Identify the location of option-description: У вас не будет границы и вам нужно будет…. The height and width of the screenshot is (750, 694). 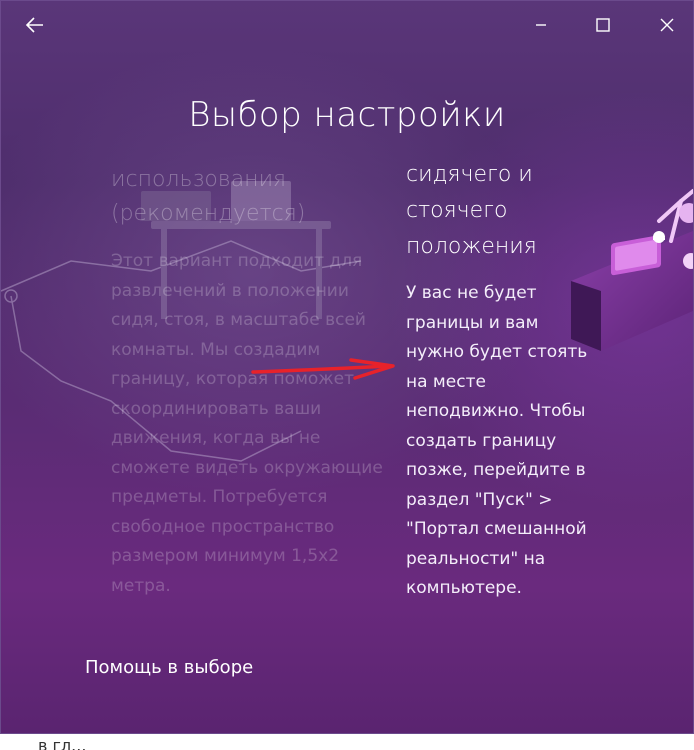
(497, 440).